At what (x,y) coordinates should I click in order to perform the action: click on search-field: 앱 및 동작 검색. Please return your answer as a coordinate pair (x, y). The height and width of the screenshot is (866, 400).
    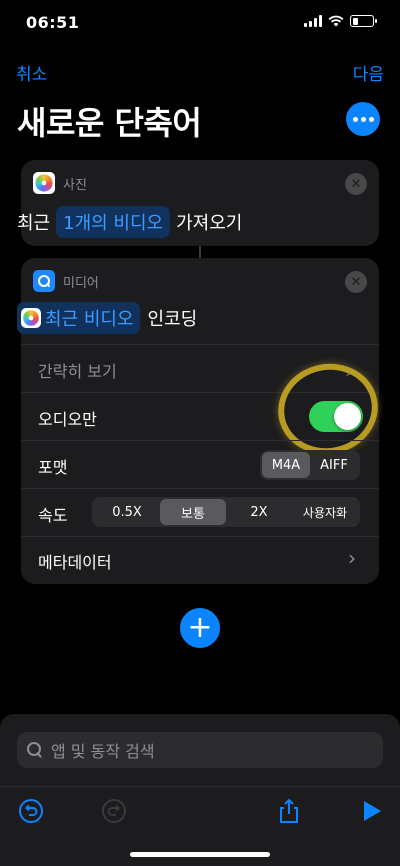
    Looking at the image, I should click on (200, 750).